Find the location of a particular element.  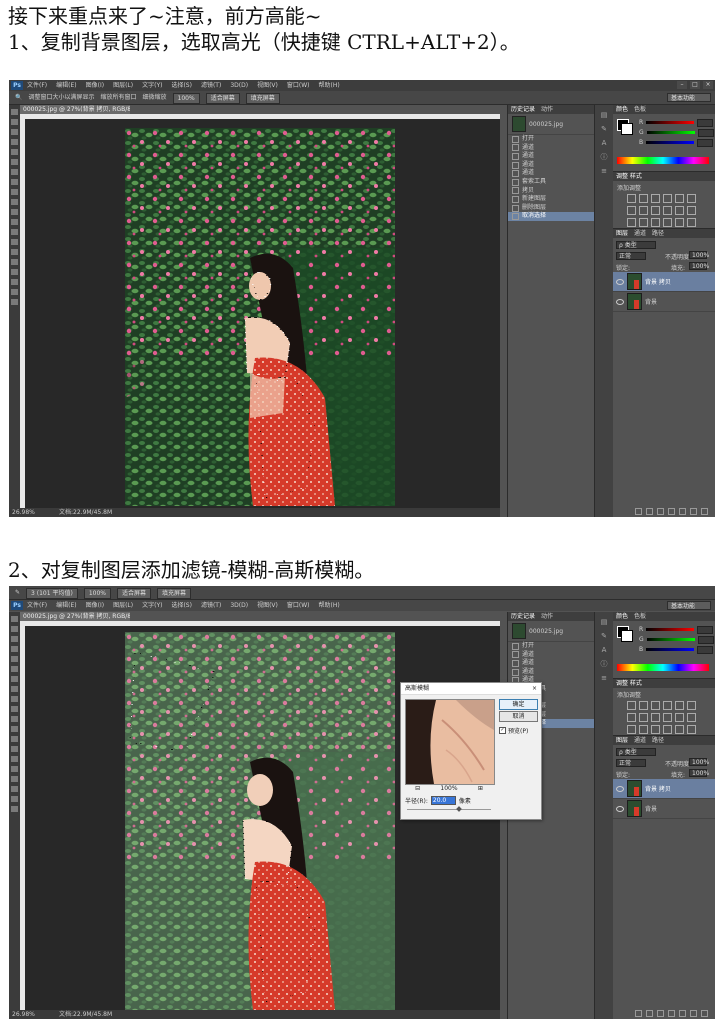

red-slider: R is located at coordinates (676, 122).